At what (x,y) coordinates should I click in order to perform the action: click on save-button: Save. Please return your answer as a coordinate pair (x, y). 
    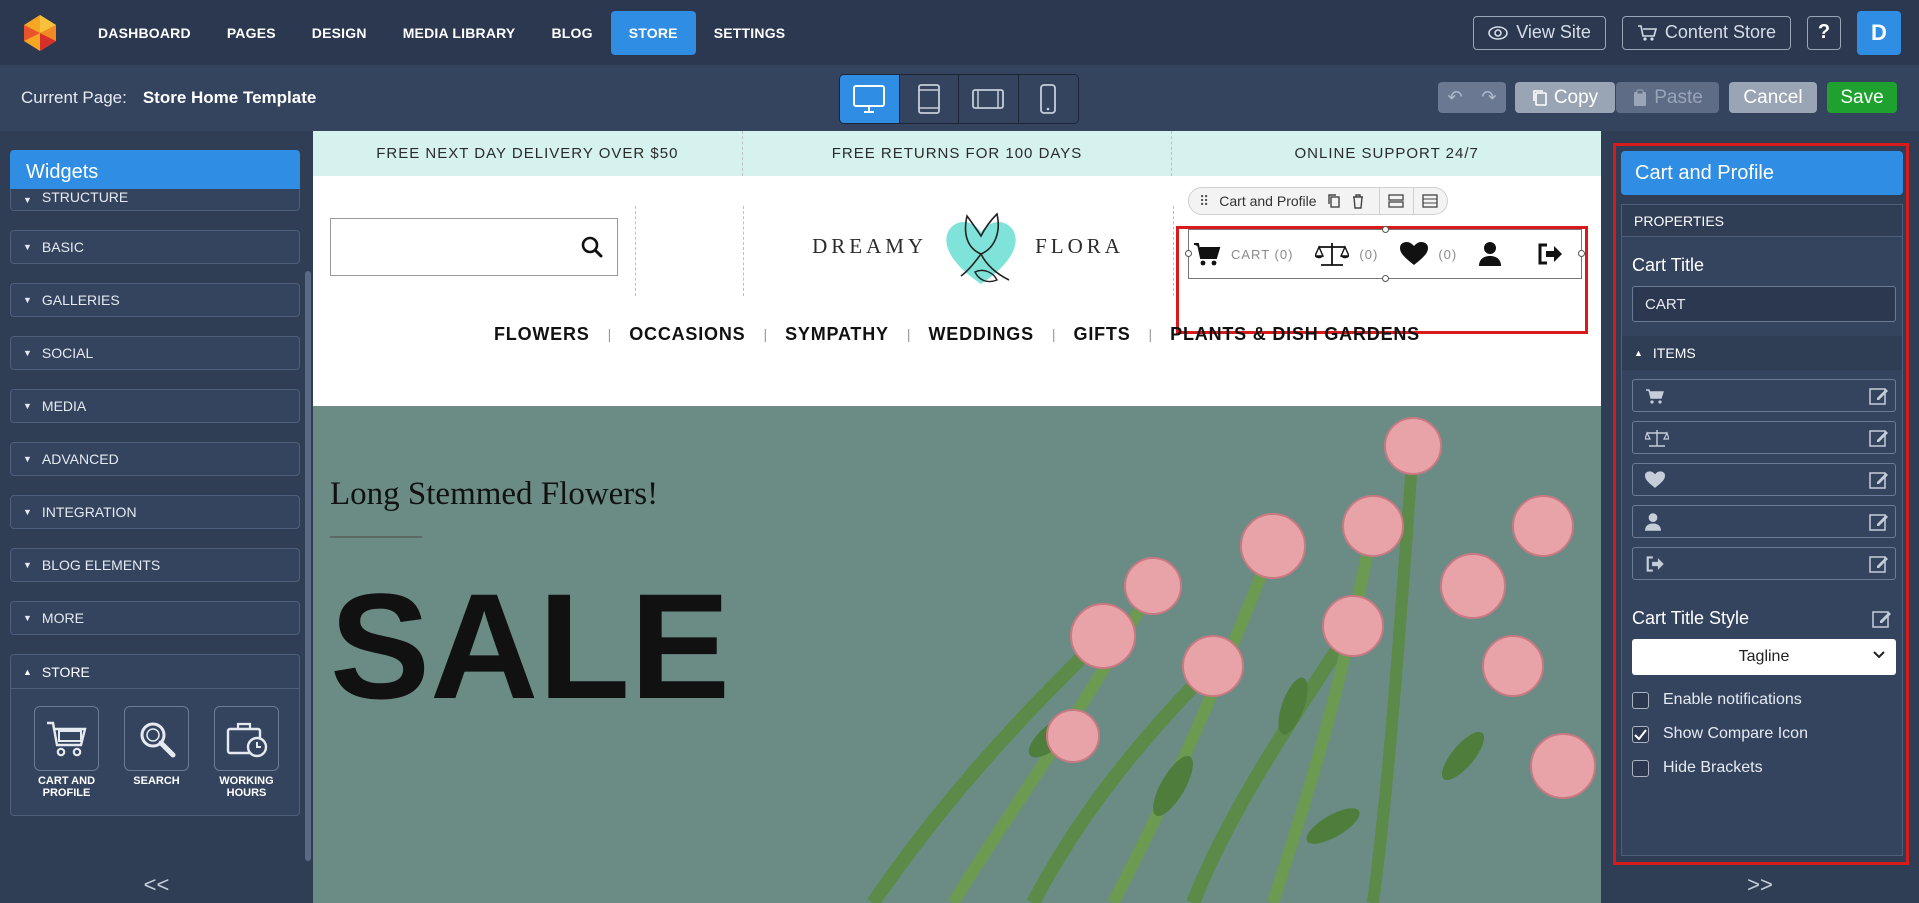
    Looking at the image, I should click on (1862, 97).